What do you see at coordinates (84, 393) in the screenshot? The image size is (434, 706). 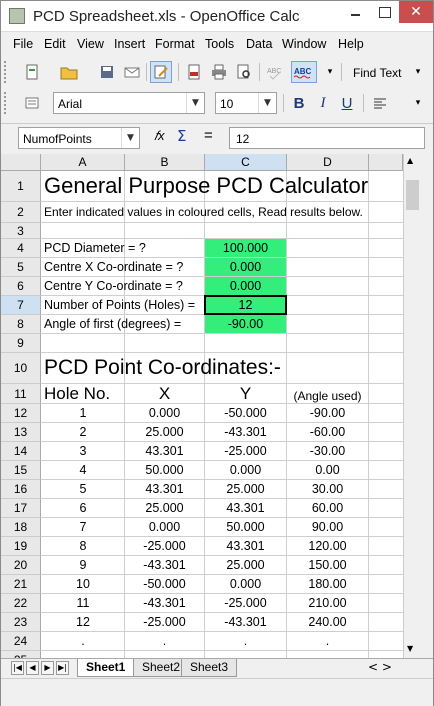 I see `header-hole-no: Hole No.` at bounding box center [84, 393].